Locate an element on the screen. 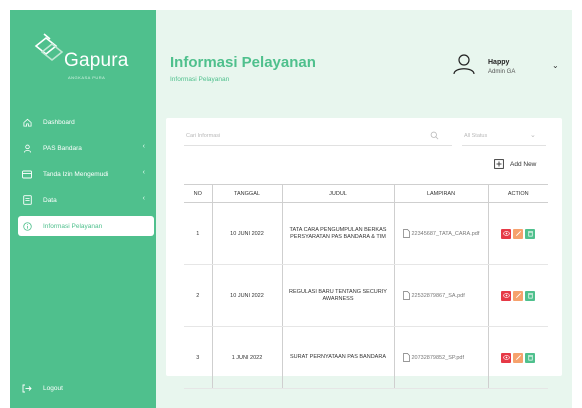 Image resolution: width=582 pixels, height=408 pixels. logo-subtitle: ANGKASA PURA is located at coordinates (87, 77).